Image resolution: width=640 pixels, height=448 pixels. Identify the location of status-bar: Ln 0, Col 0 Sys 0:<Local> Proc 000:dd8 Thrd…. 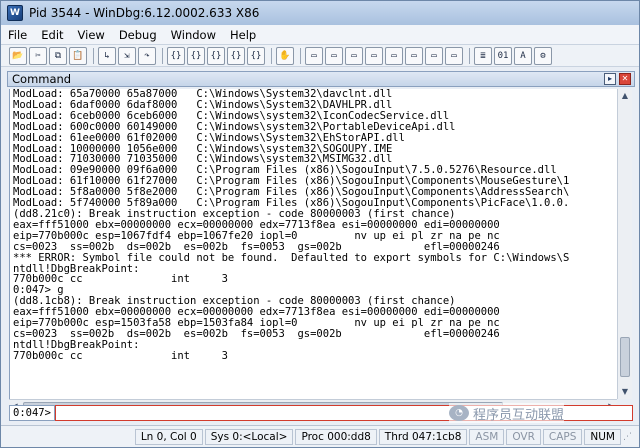
(320, 436).